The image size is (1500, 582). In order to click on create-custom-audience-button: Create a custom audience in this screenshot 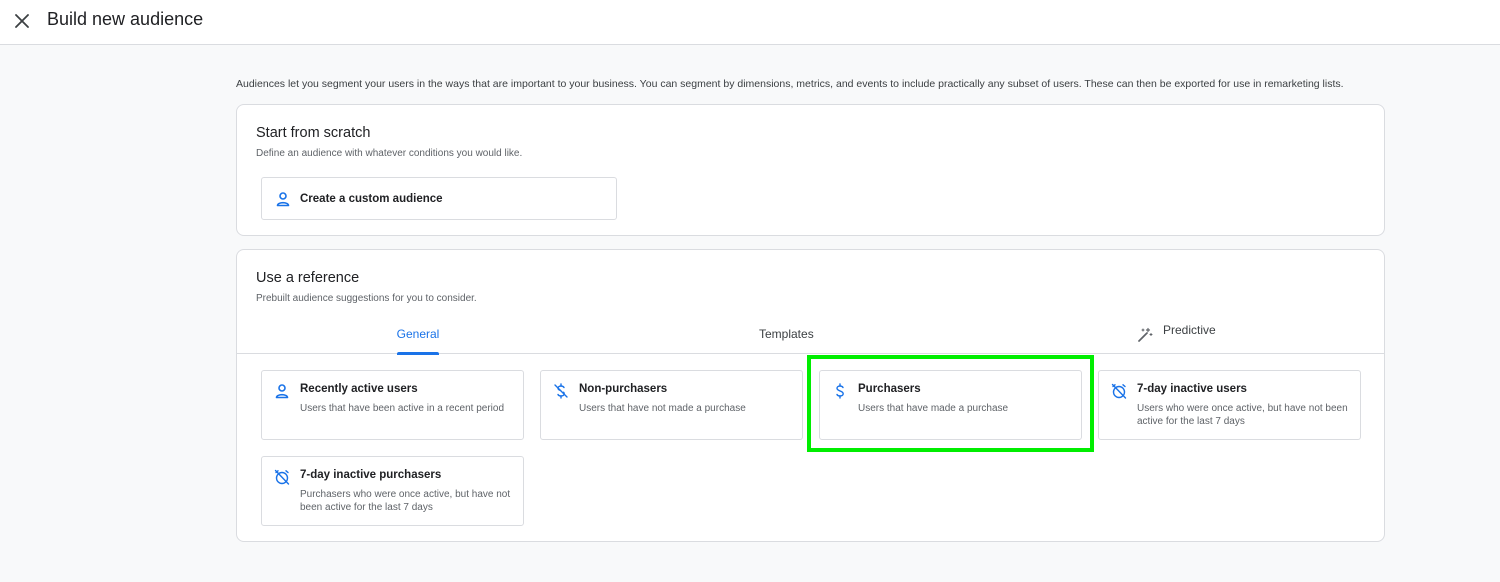, I will do `click(439, 198)`.